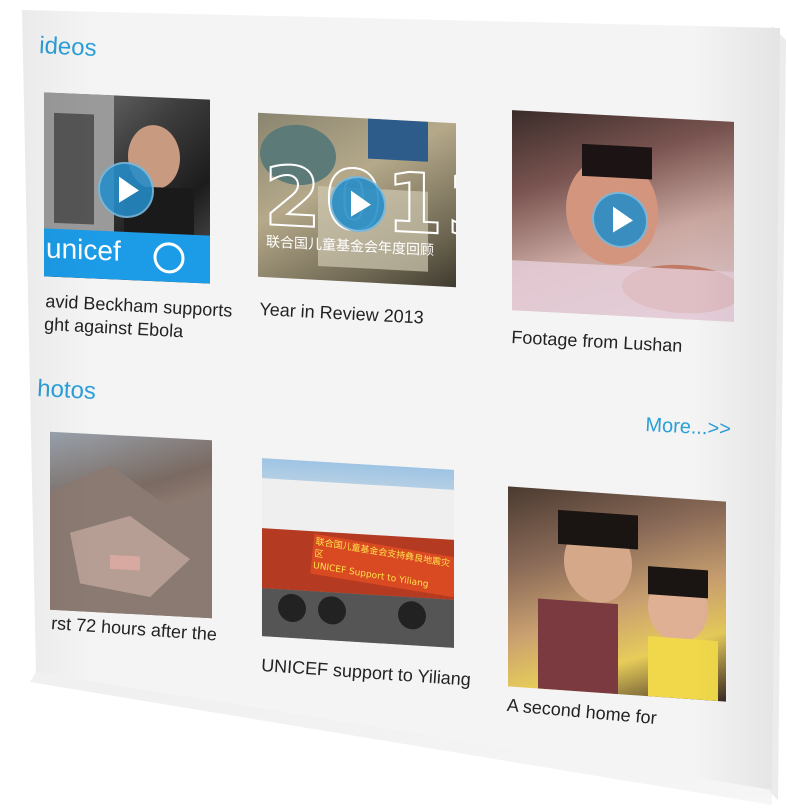 This screenshot has width=787, height=809. What do you see at coordinates (688, 427) in the screenshot?
I see `more-photos-link: More...>>` at bounding box center [688, 427].